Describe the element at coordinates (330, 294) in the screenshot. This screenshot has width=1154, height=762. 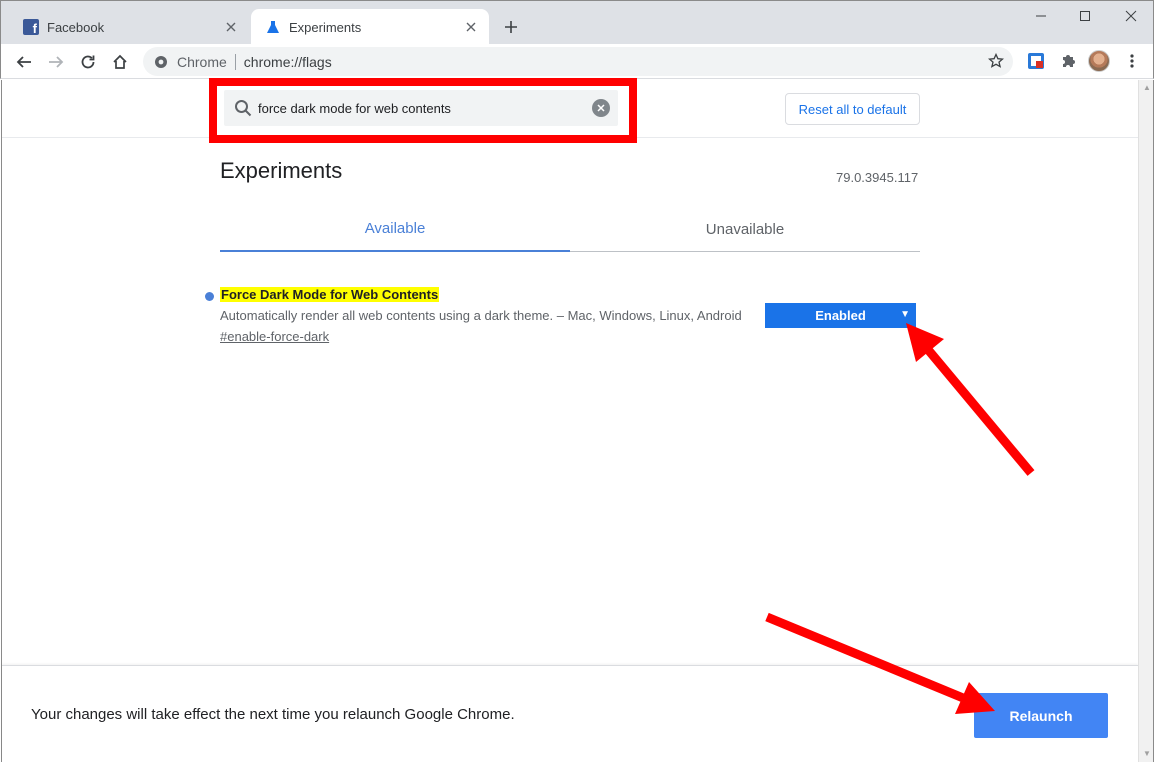
I see `flag-name: Force Dark Mode for Web Contents` at that location.